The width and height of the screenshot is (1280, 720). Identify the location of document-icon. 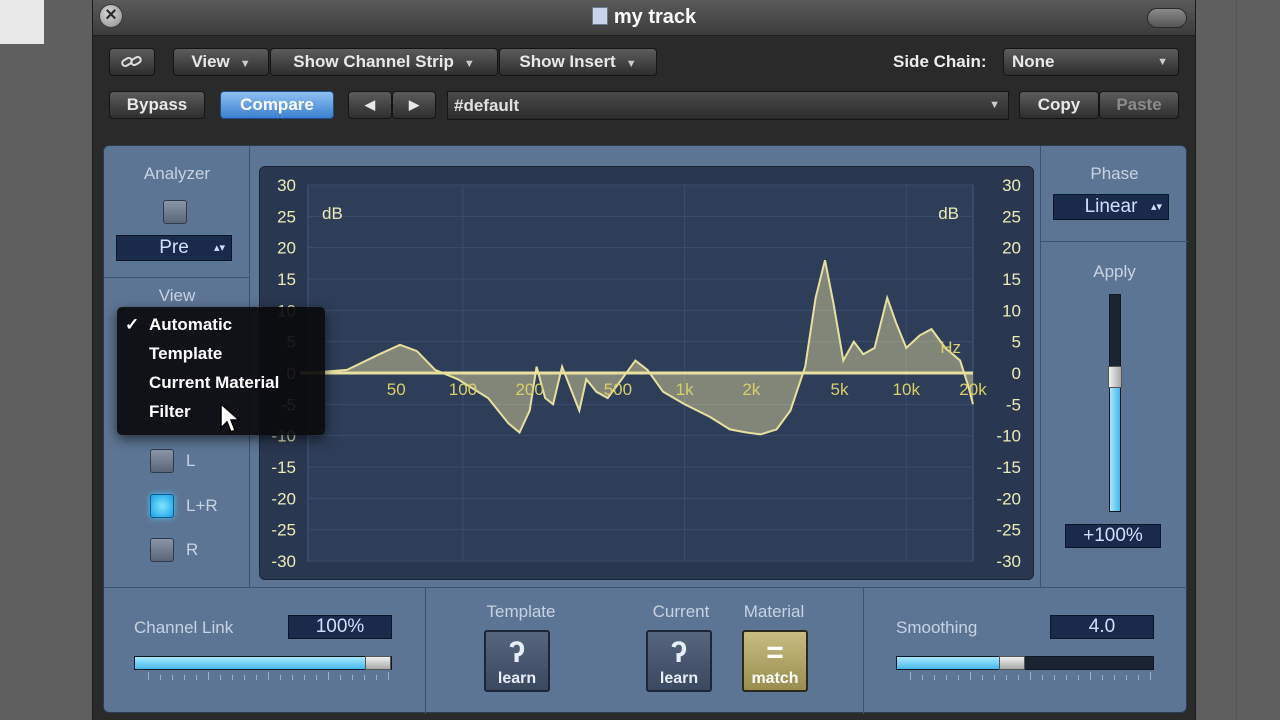
(599, 16).